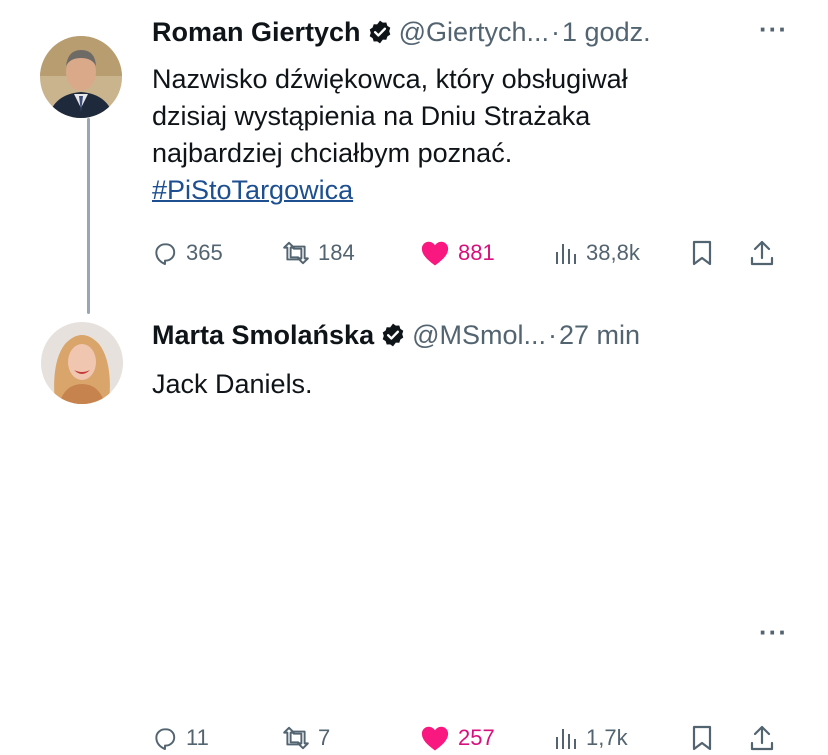  I want to click on thread-connector-line, so click(88, 216).